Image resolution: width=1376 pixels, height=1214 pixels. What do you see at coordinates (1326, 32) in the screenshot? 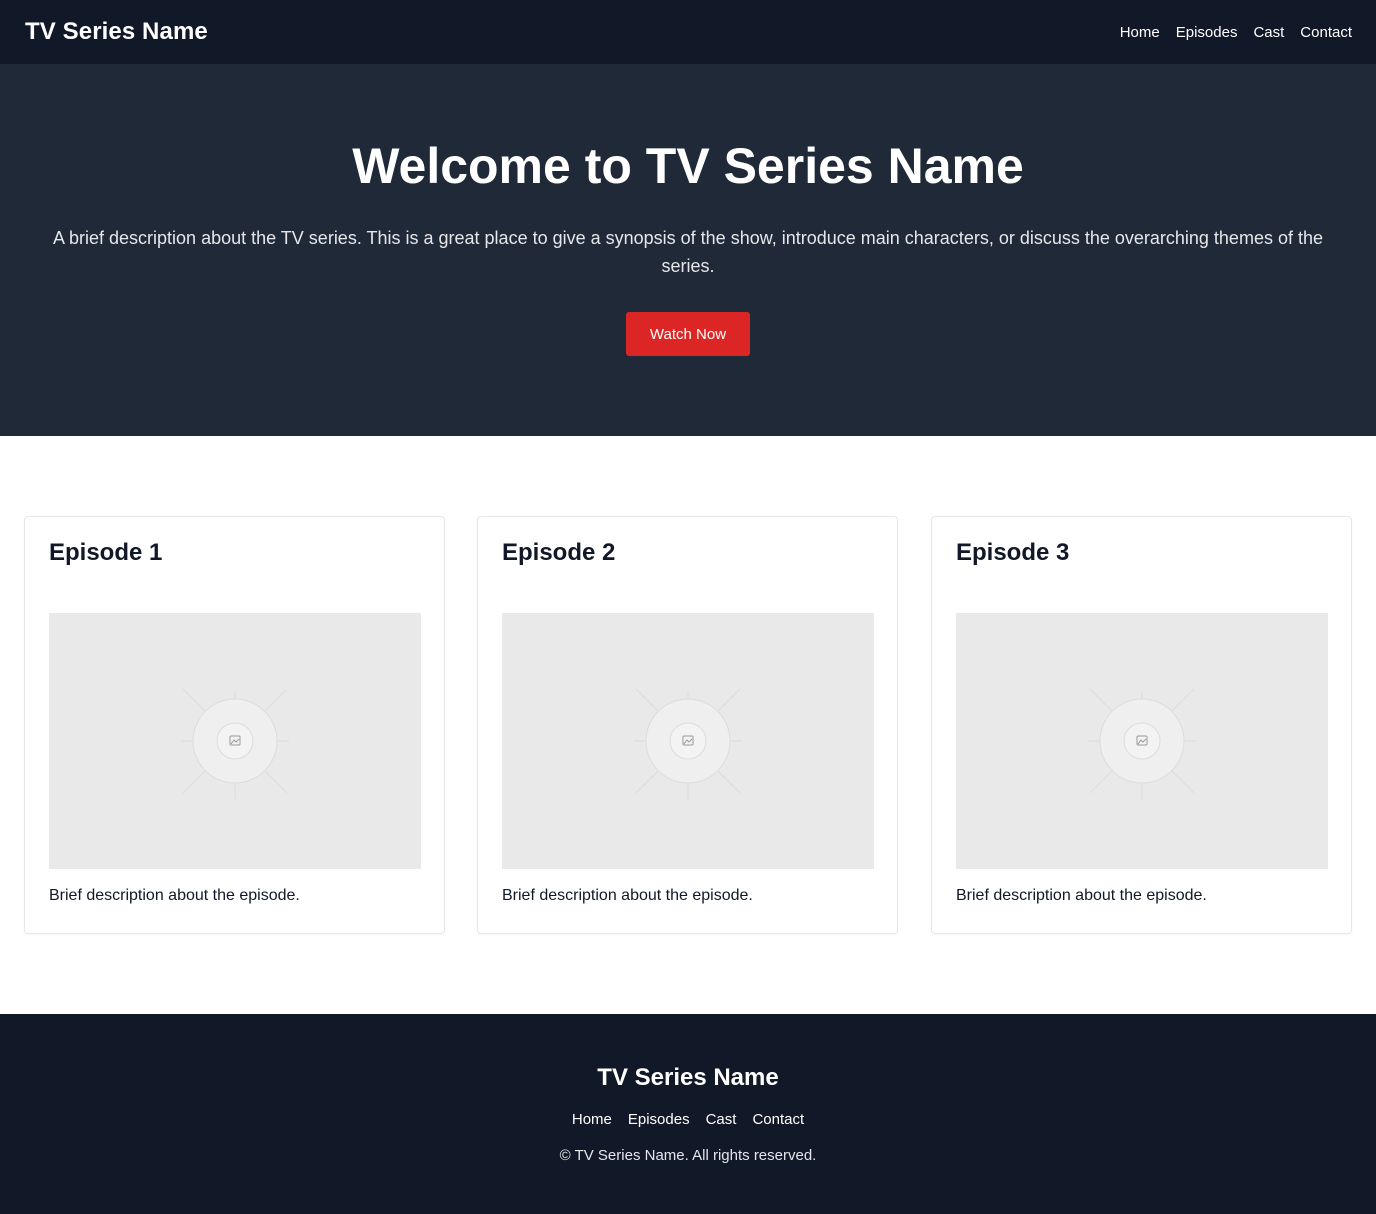
I see `nav-link-contact: Contact` at bounding box center [1326, 32].